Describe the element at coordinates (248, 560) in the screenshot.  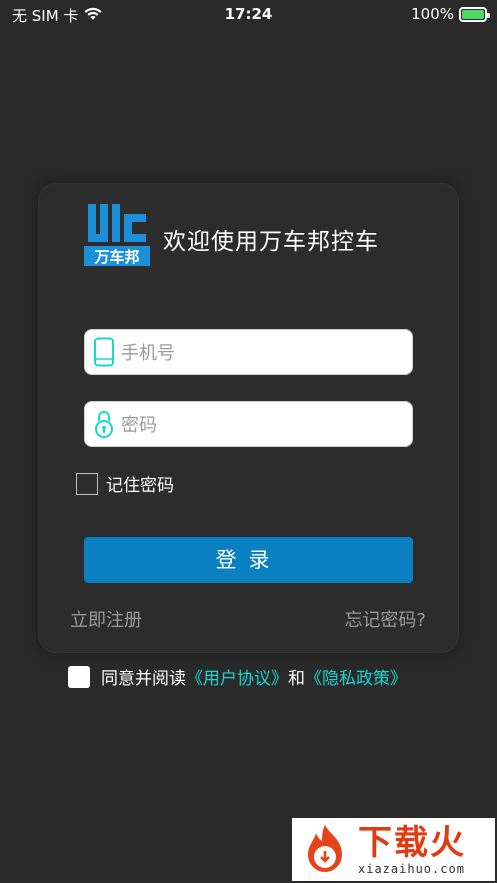
I see `login-button: 登录` at that location.